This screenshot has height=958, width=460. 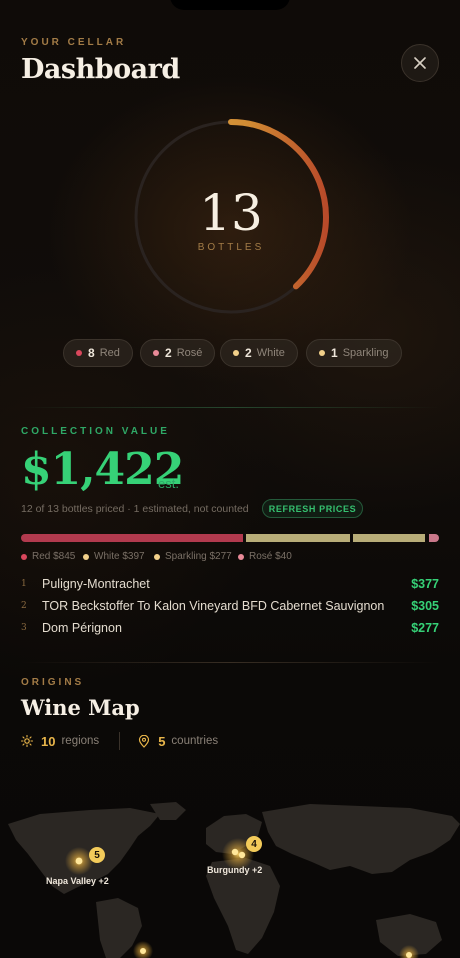 What do you see at coordinates (79, 861) in the screenshot?
I see `napa-marker` at bounding box center [79, 861].